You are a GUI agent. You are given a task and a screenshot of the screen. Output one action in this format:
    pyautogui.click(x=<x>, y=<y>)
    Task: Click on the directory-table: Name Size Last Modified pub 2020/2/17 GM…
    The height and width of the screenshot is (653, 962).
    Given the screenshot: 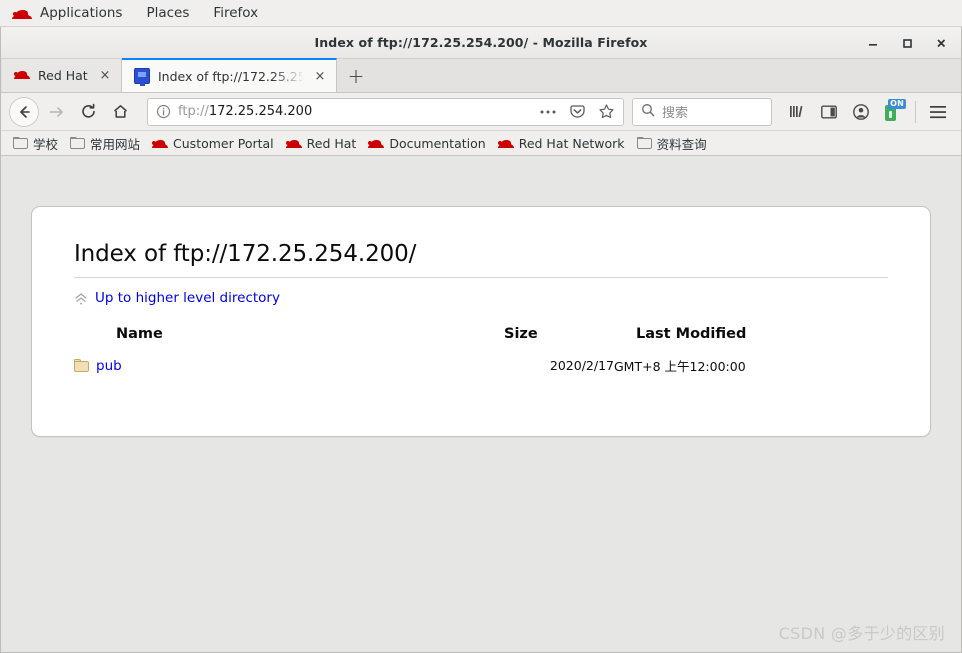 What is the action you would take?
    pyautogui.click(x=481, y=350)
    